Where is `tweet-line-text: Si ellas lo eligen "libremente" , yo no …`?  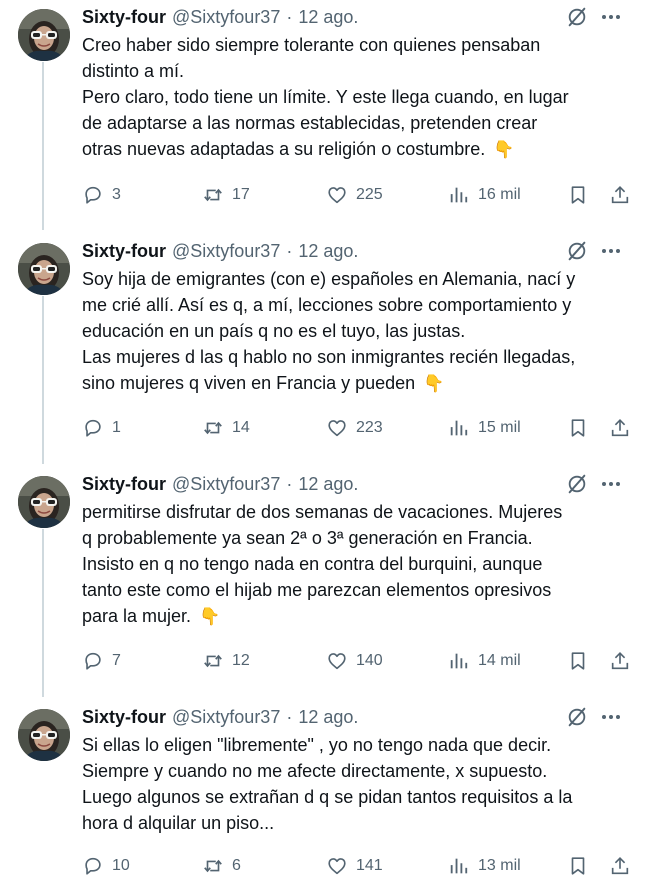
tweet-line-text: Si ellas lo eligen "libremente" , yo no … is located at coordinates (317, 745).